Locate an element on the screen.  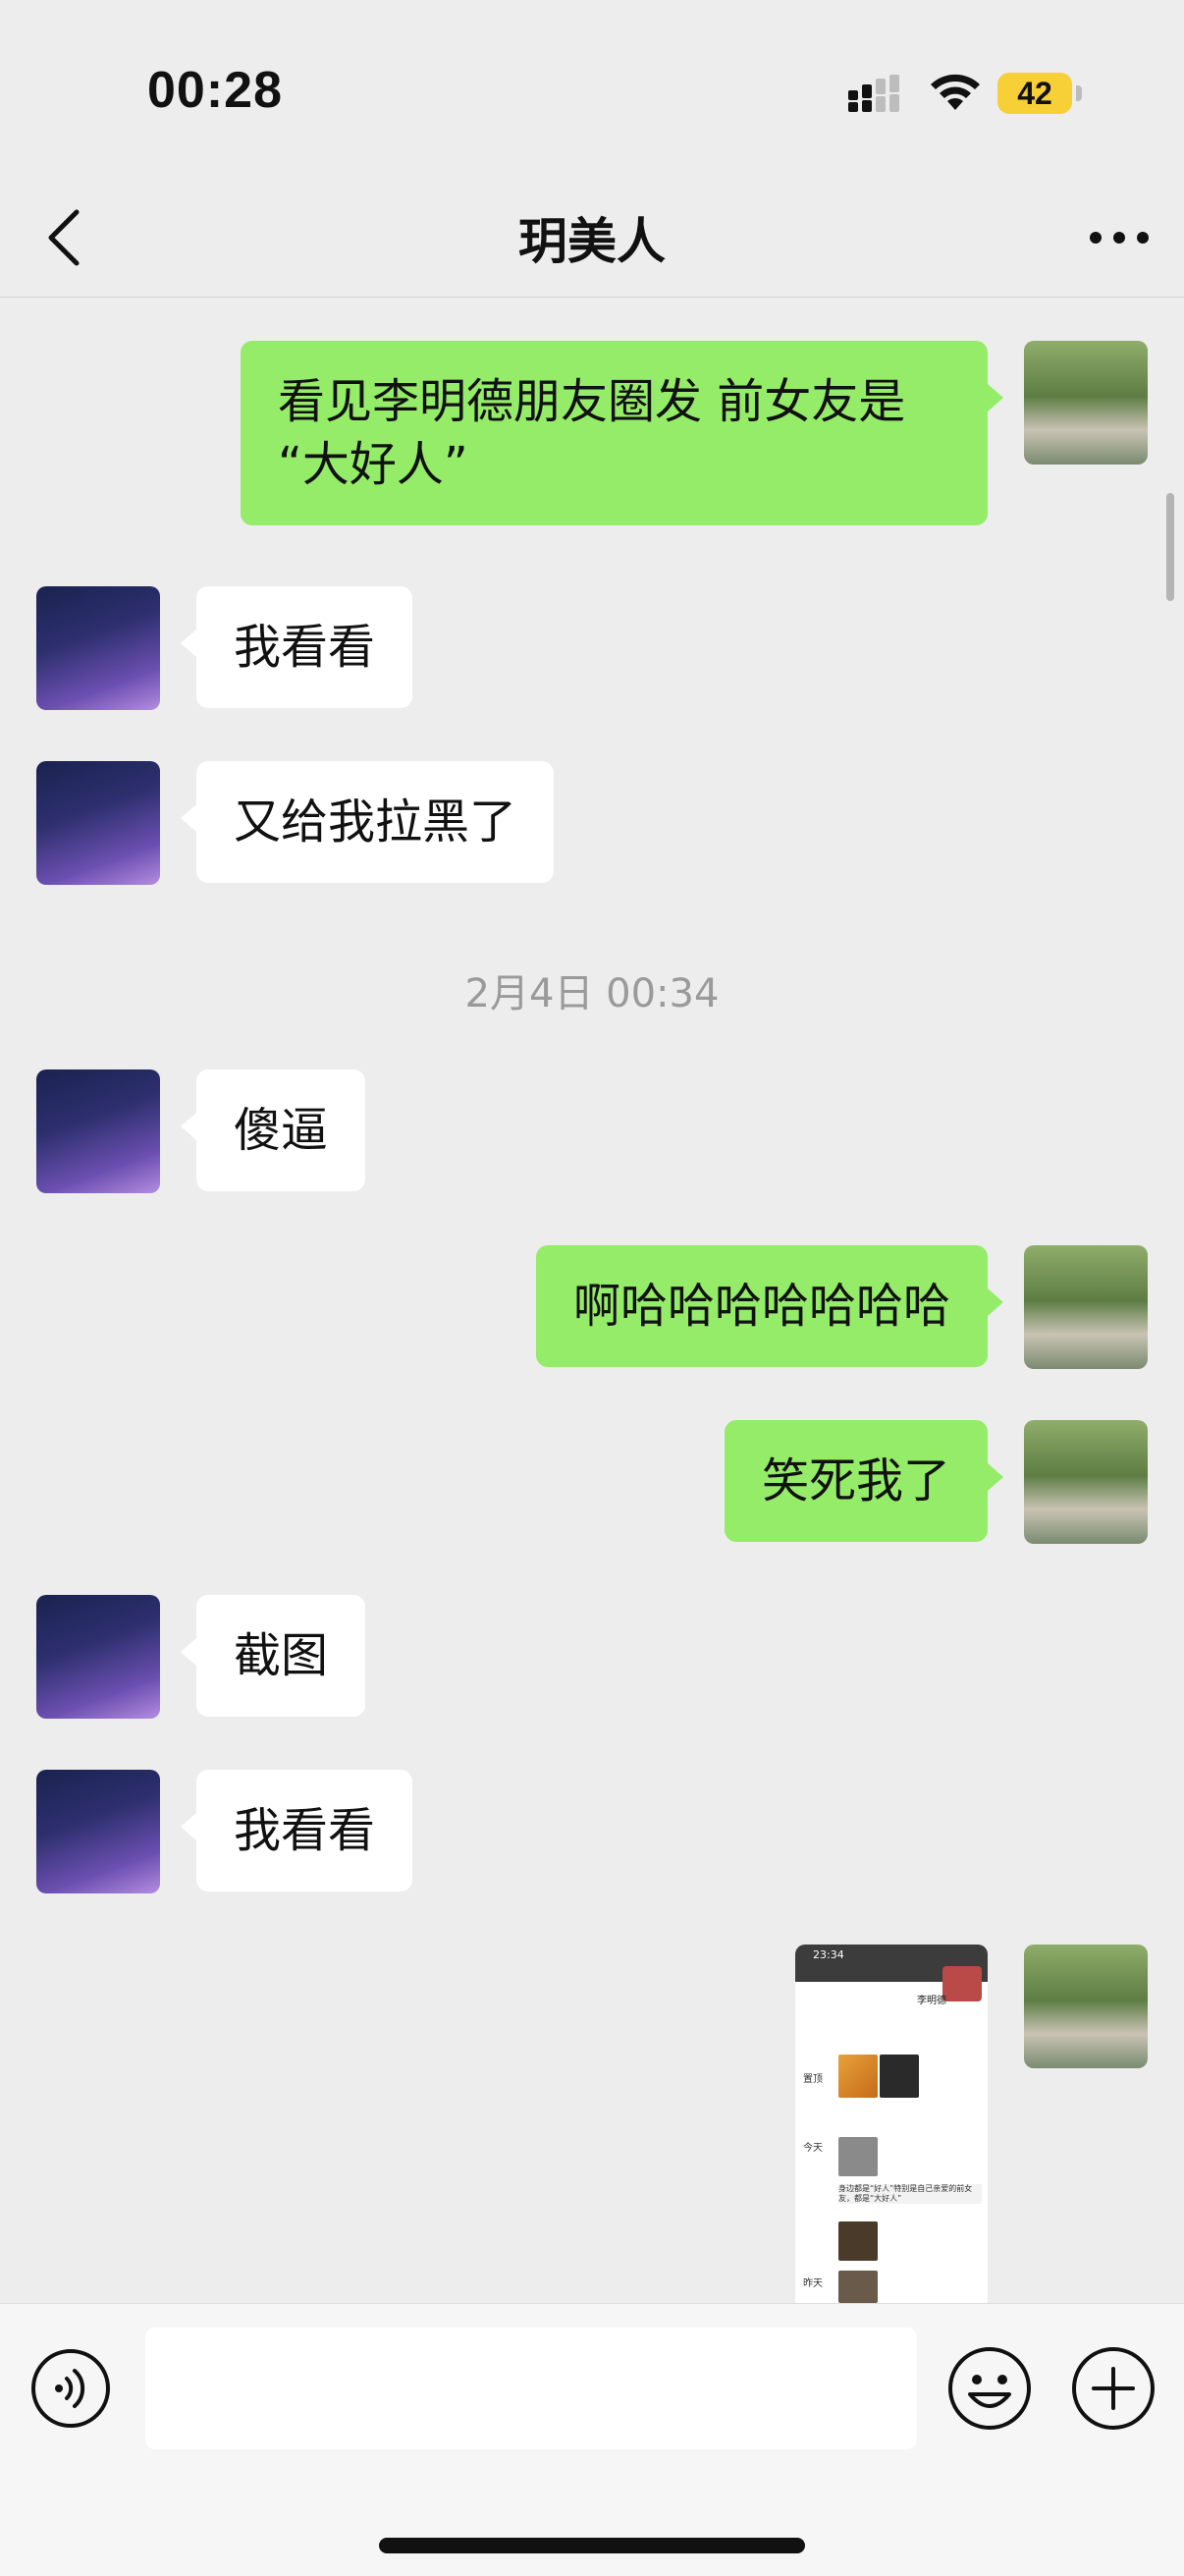
screenshot-label-pinned: 置顶 is located at coordinates (813, 2079).